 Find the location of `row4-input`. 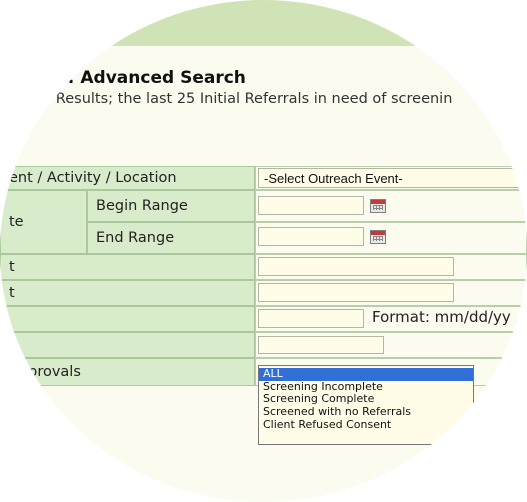

row4-input is located at coordinates (356, 266).